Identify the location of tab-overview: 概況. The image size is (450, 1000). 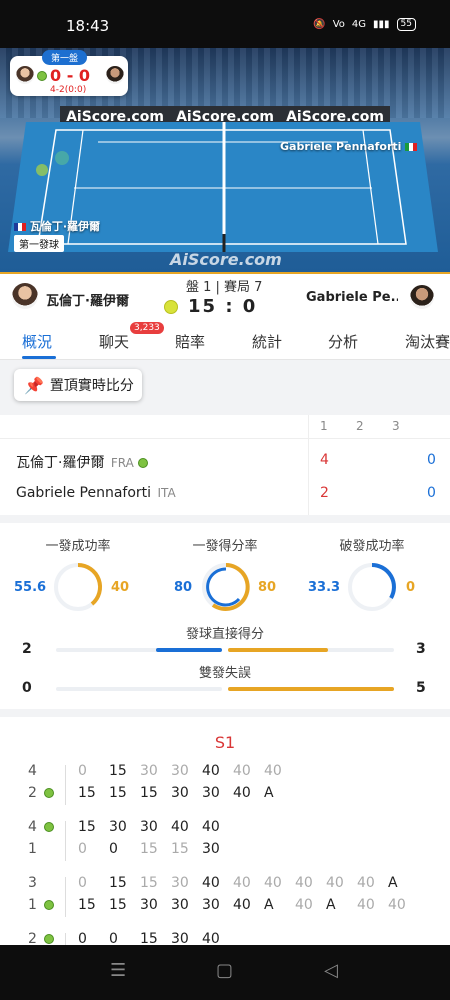
(37, 341).